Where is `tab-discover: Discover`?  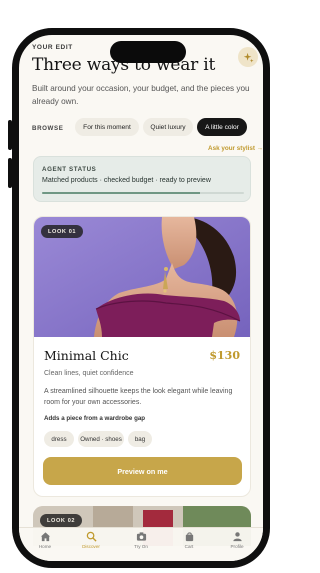 tab-discover: Discover is located at coordinates (91, 545).